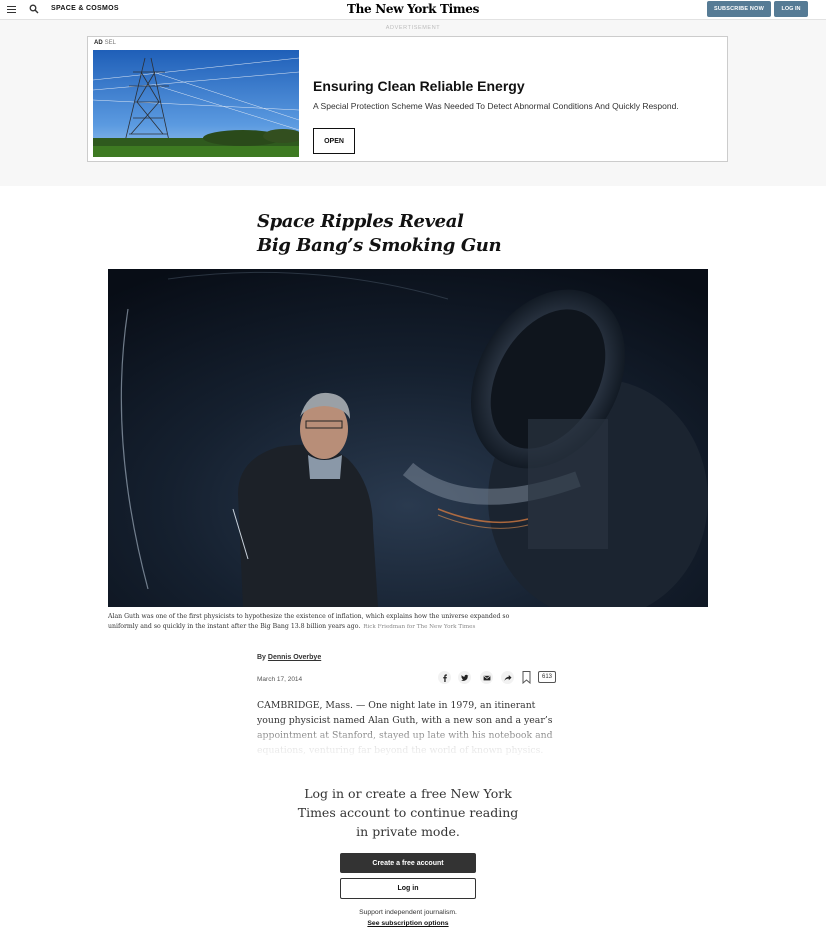  Describe the element at coordinates (408, 923) in the screenshot. I see `subscription-options-link: See subscription options` at that location.